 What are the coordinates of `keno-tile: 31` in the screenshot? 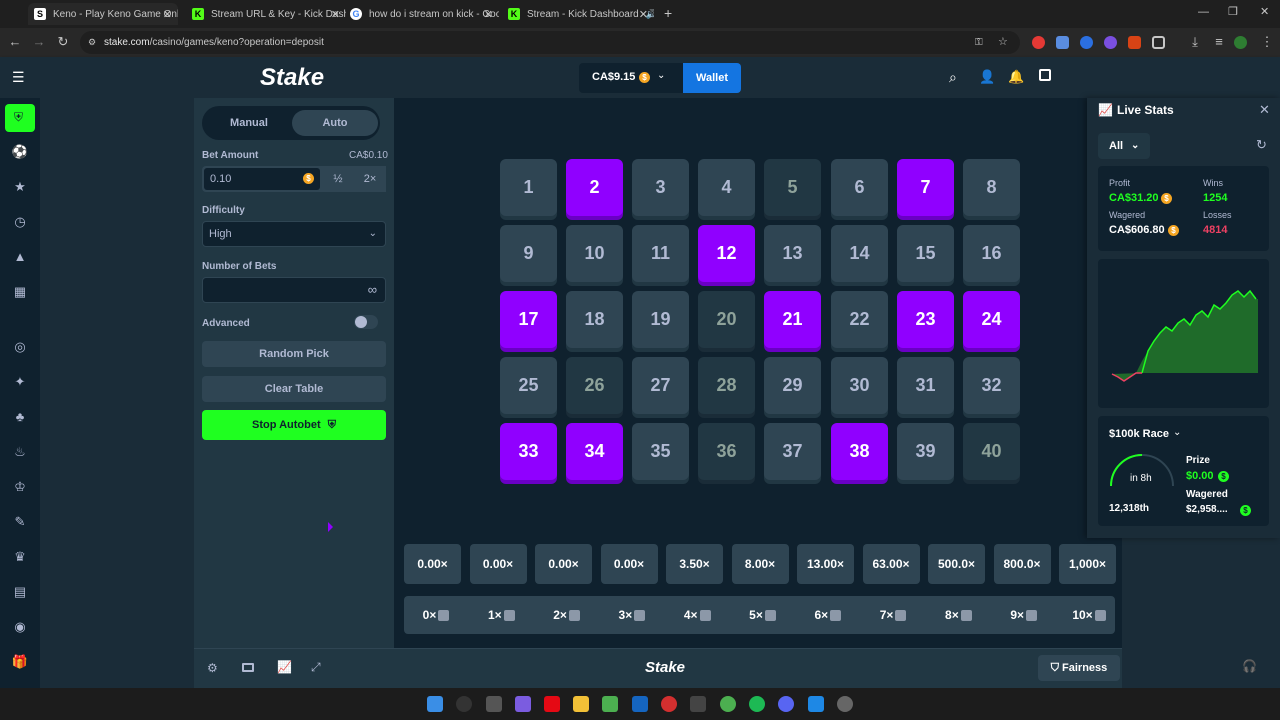 It's located at (925, 385).